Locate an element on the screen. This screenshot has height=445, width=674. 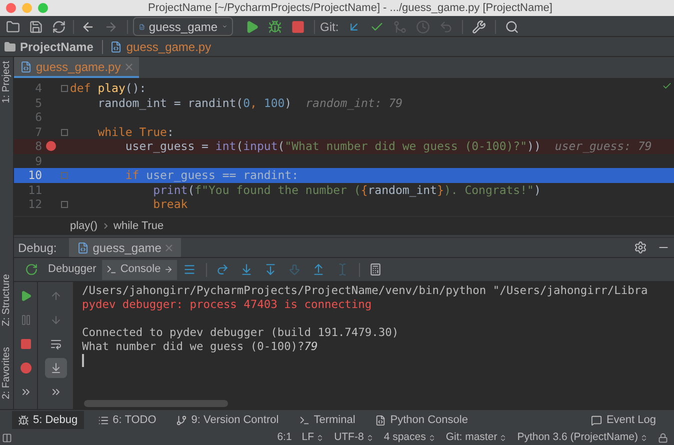
line-number: 9 is located at coordinates (38, 161).